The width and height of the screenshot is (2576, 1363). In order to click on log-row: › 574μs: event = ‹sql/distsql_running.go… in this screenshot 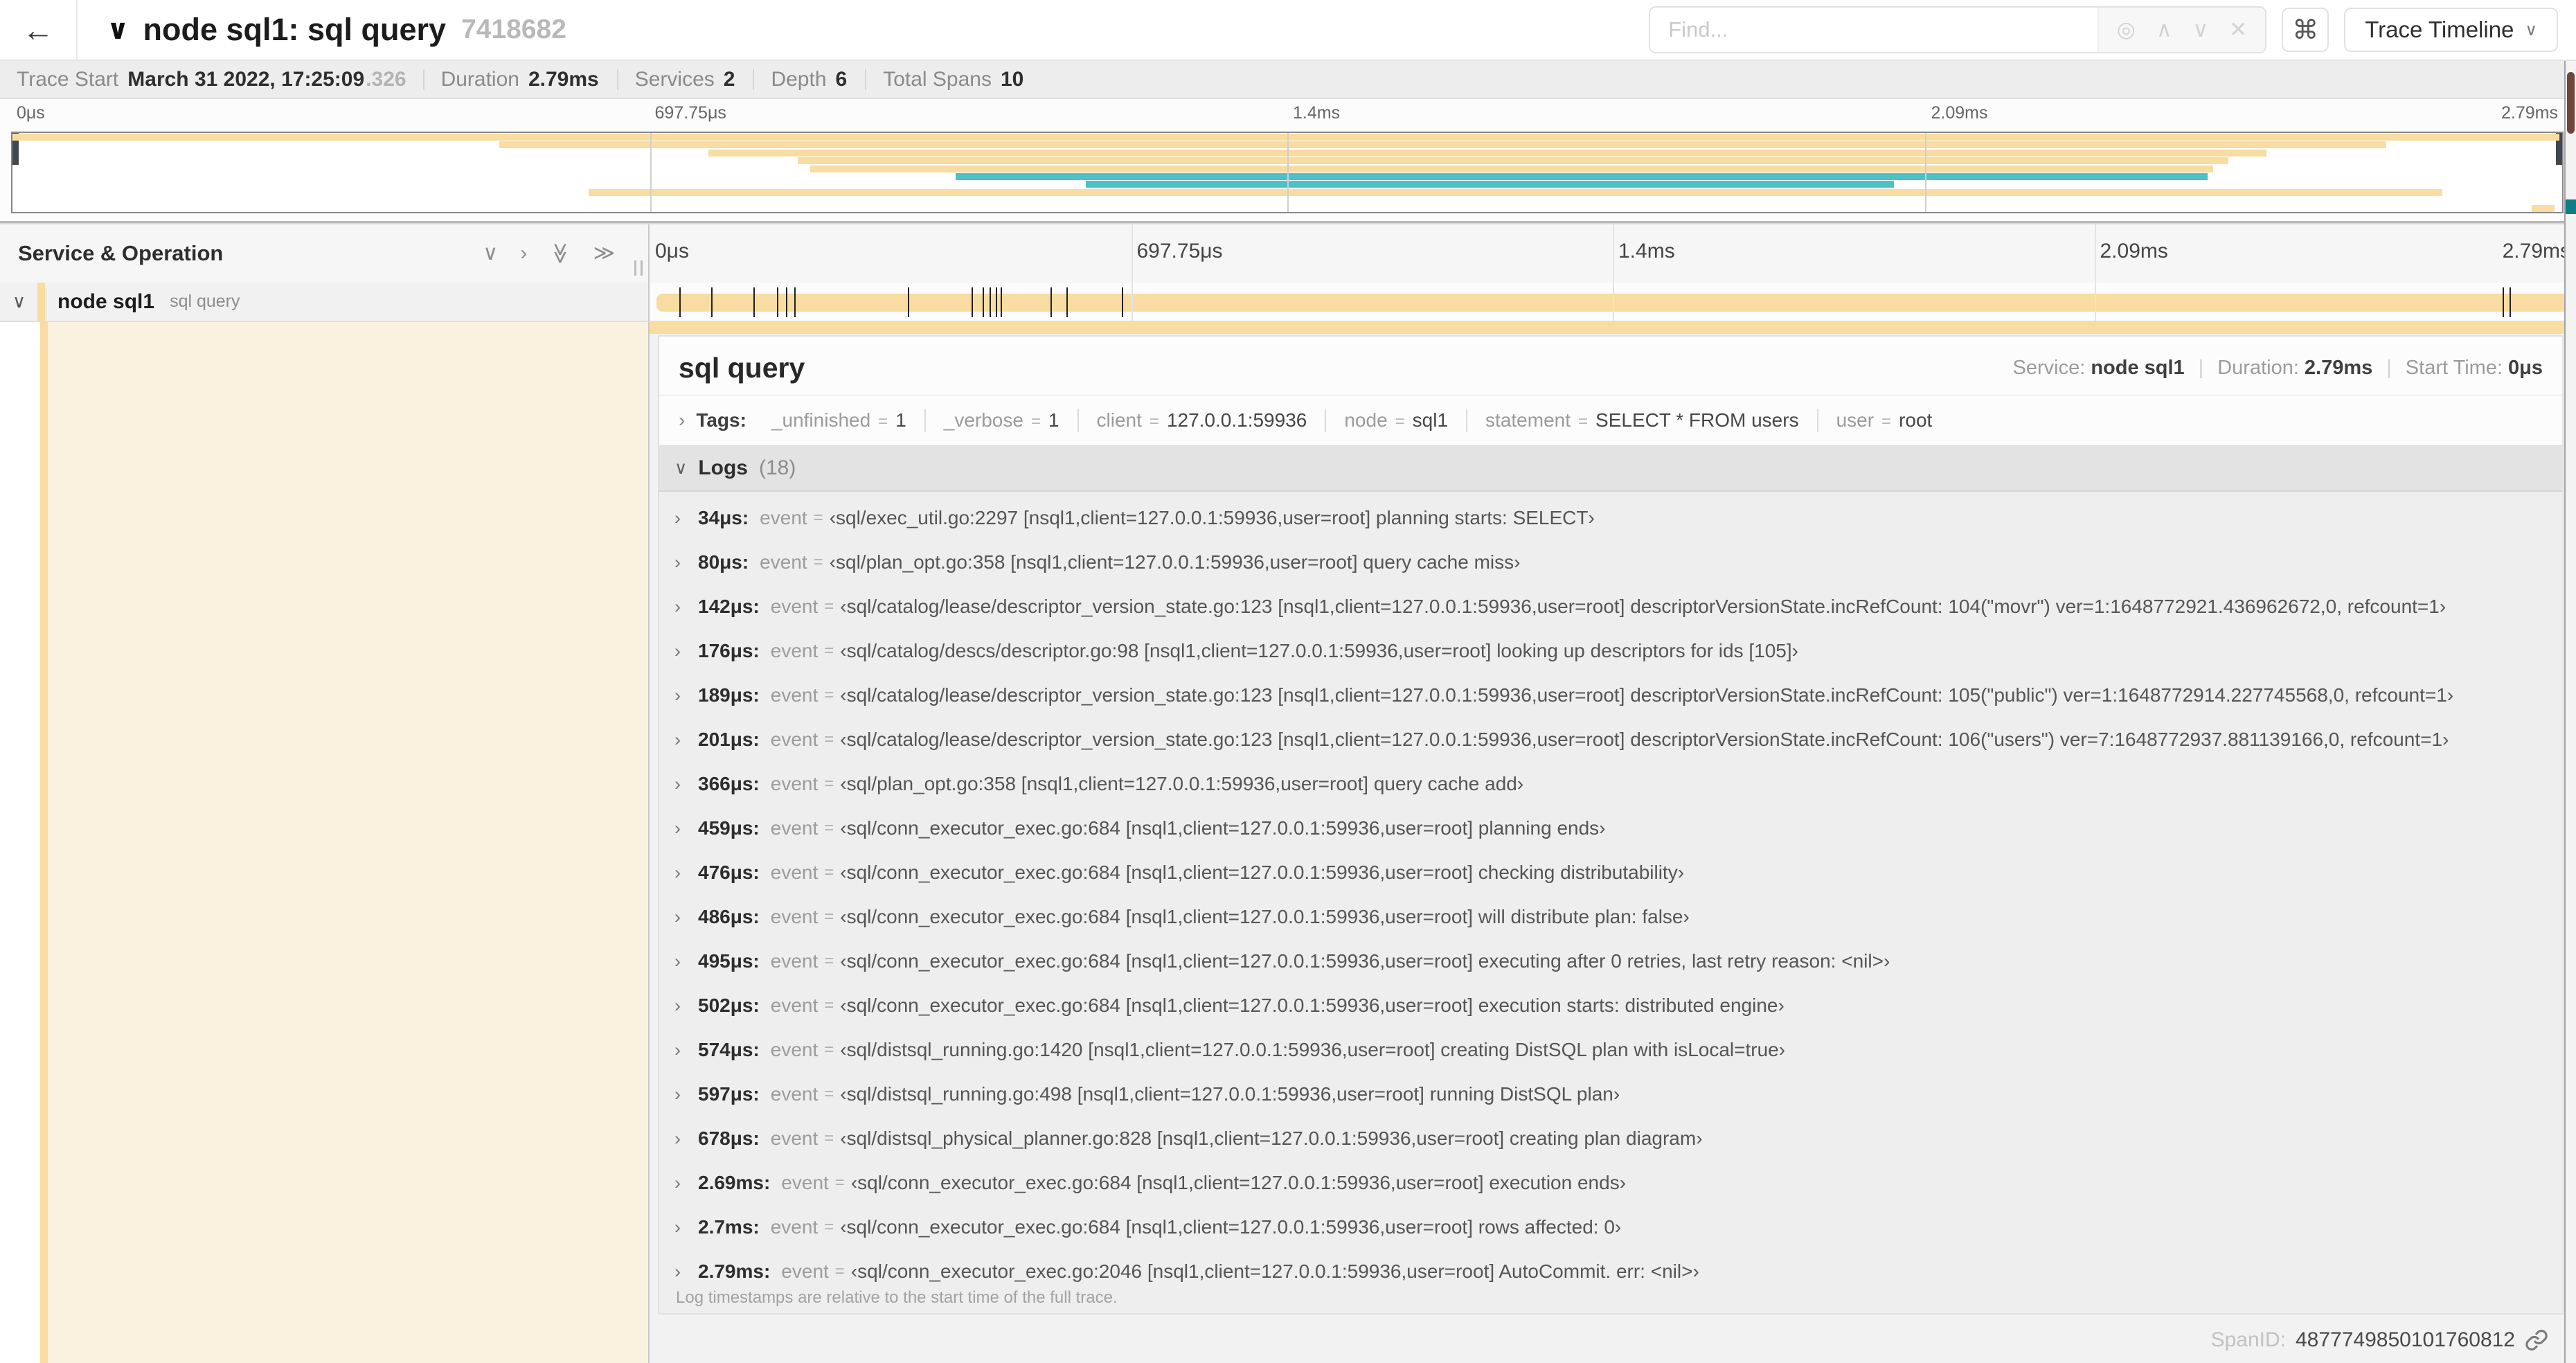, I will do `click(1611, 1050)`.